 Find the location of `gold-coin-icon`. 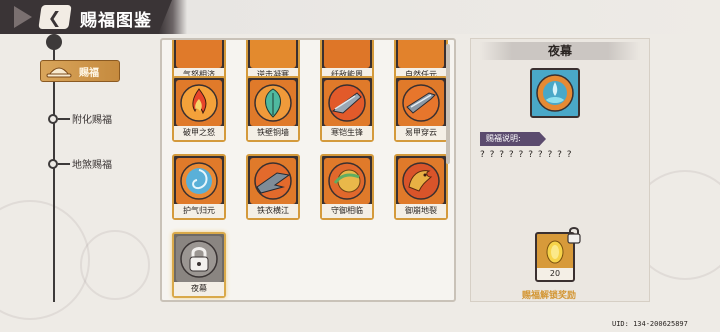

gold-coin-icon is located at coordinates (555, 252).